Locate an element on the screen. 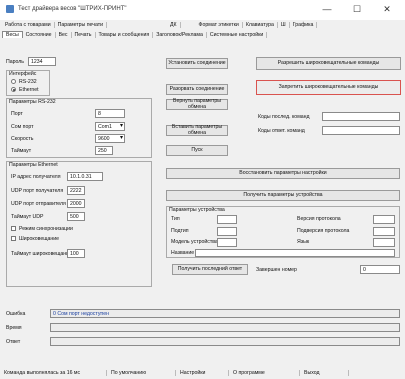 This screenshot has height=379, width=405. tab-state: Состояние is located at coordinates (39, 34).